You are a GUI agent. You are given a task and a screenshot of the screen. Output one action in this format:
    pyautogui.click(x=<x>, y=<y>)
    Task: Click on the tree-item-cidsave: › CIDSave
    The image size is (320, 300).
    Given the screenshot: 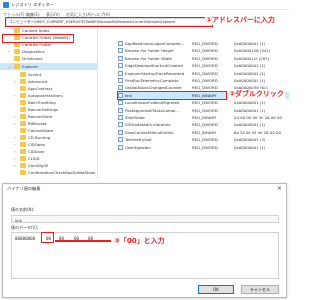 What is the action you would take?
    pyautogui.click(x=48, y=151)
    